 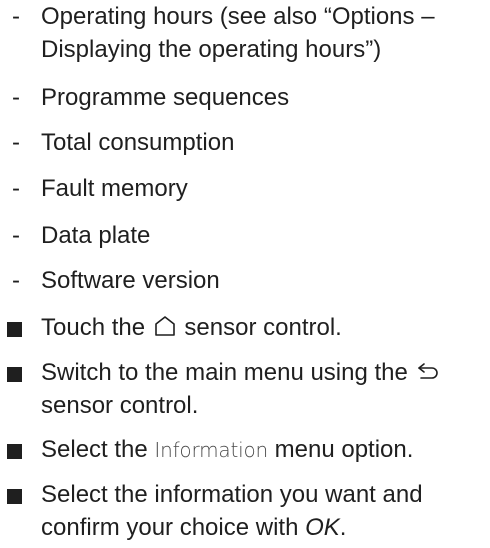 I want to click on back-arrow-icon, so click(x=427, y=371).